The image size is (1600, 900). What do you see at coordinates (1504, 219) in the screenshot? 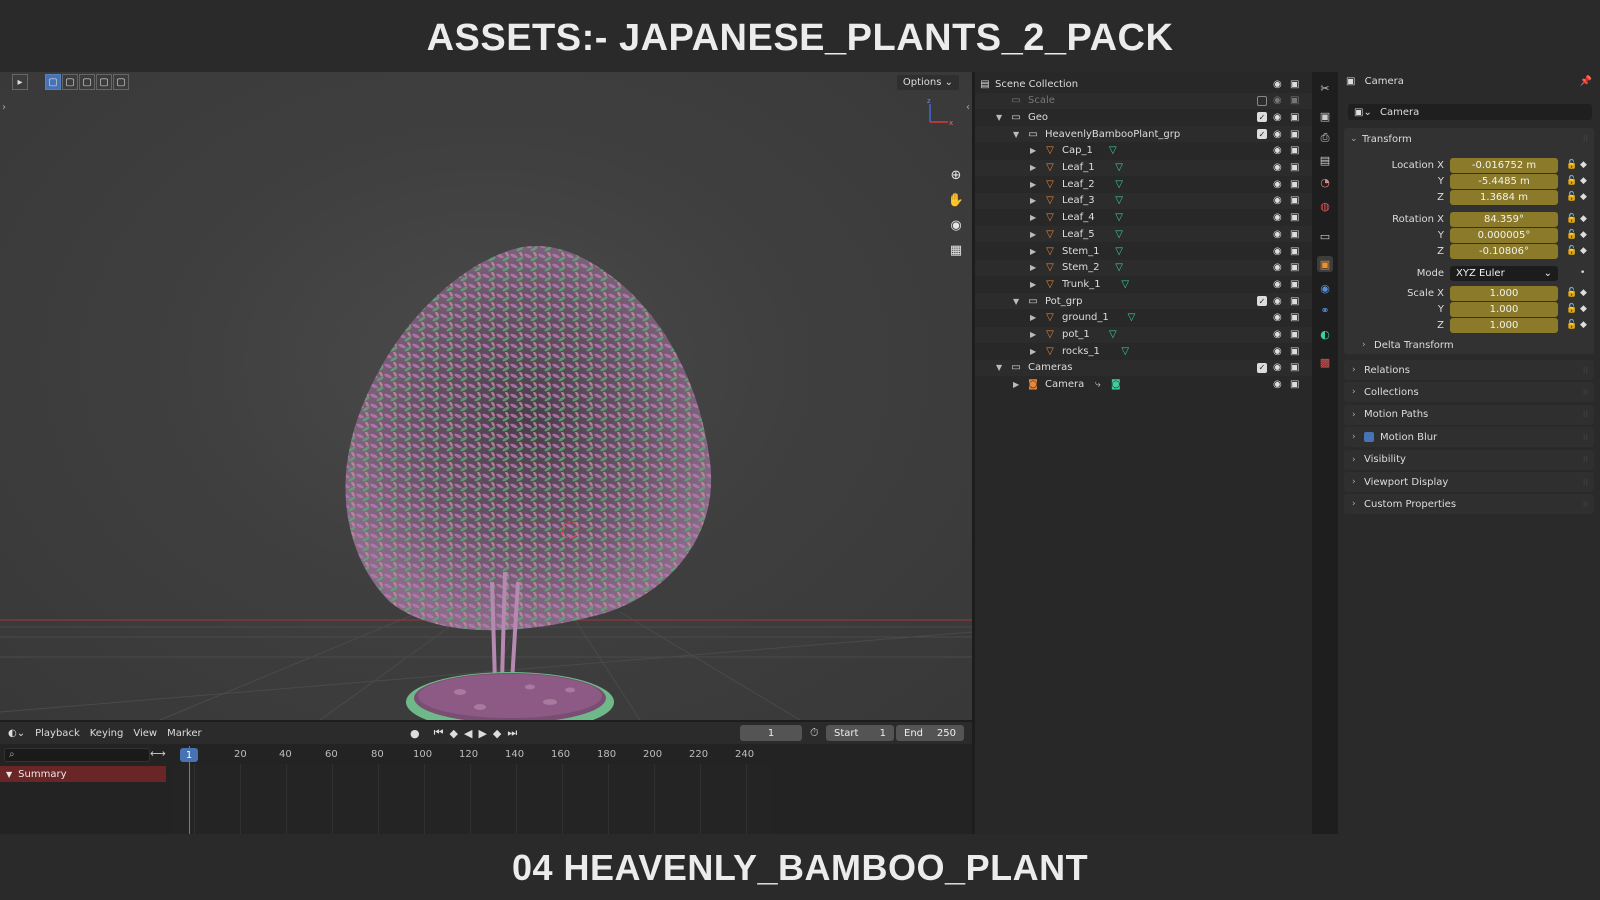
I see `rotation-x-field: 84.359°` at bounding box center [1504, 219].